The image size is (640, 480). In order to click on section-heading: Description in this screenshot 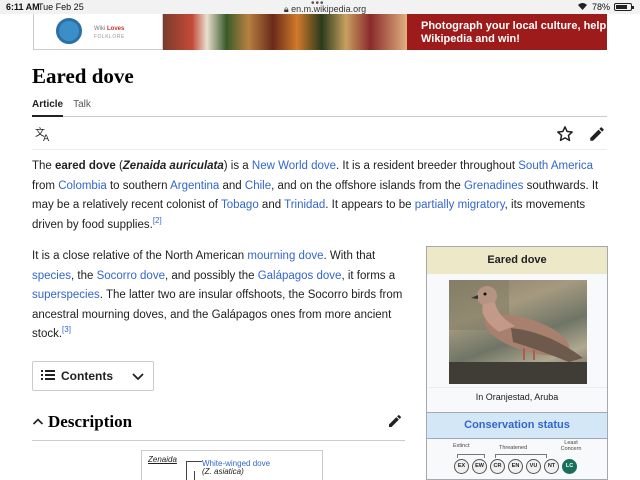, I will do `click(90, 421)`.